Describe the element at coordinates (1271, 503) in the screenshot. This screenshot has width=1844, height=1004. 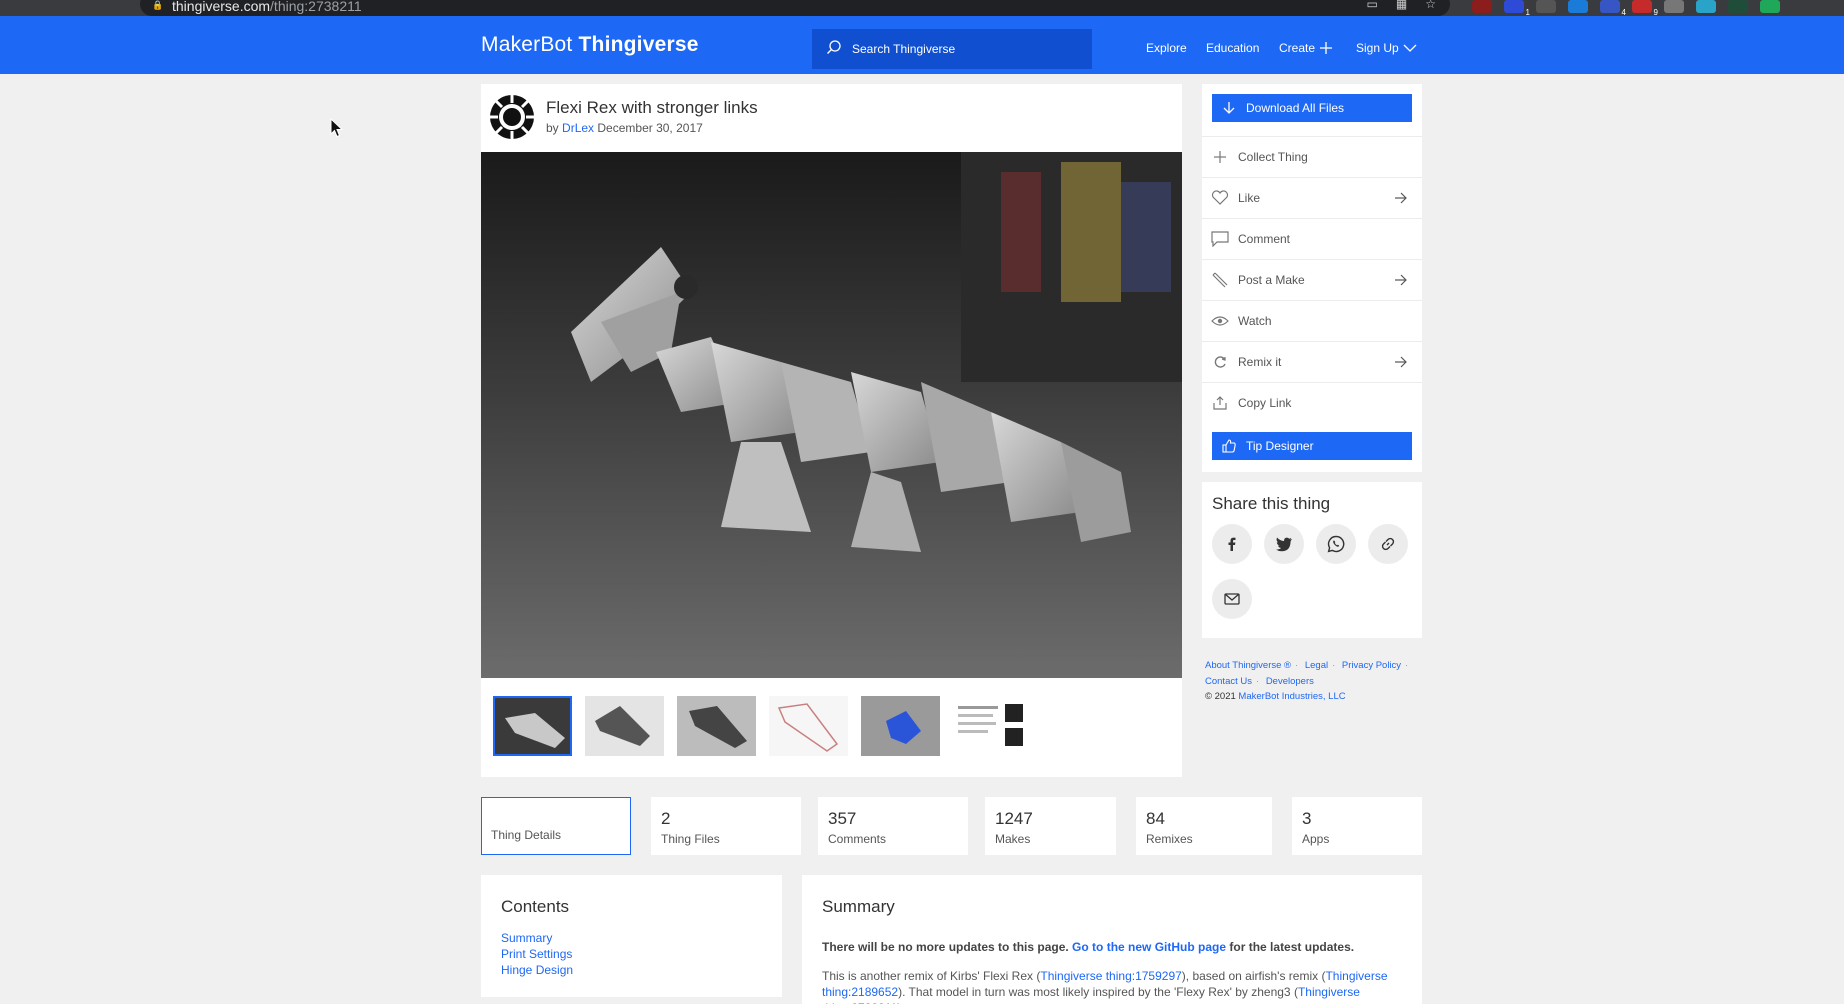
I see `share-title: Share this thing` at that location.